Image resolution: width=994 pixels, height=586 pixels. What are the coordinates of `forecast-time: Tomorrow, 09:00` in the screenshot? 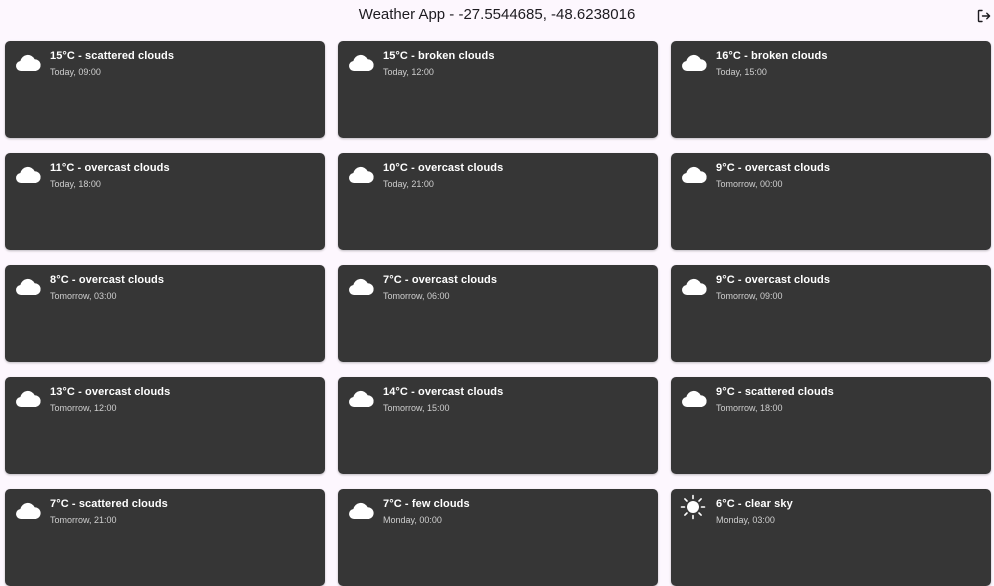 It's located at (749, 296).